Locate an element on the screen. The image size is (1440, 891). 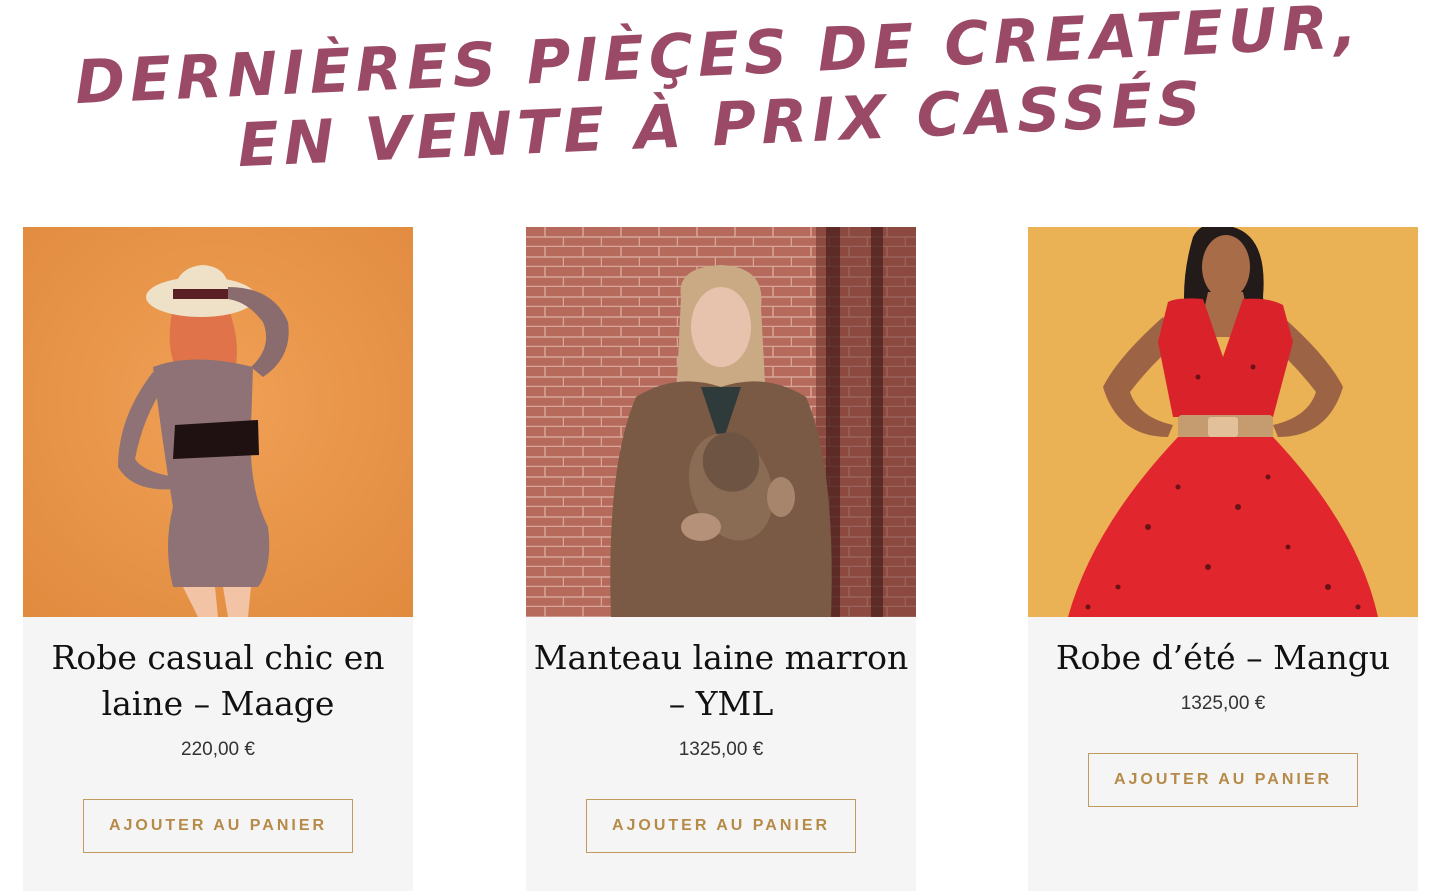
woman-in-hat-photo is located at coordinates (218, 422).